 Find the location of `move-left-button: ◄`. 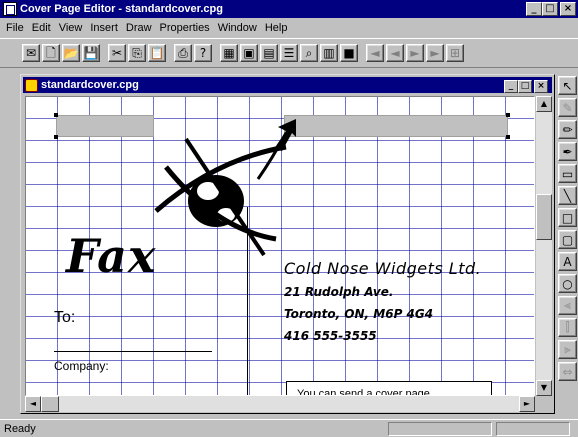

move-left-button: ◄ is located at coordinates (375, 53).